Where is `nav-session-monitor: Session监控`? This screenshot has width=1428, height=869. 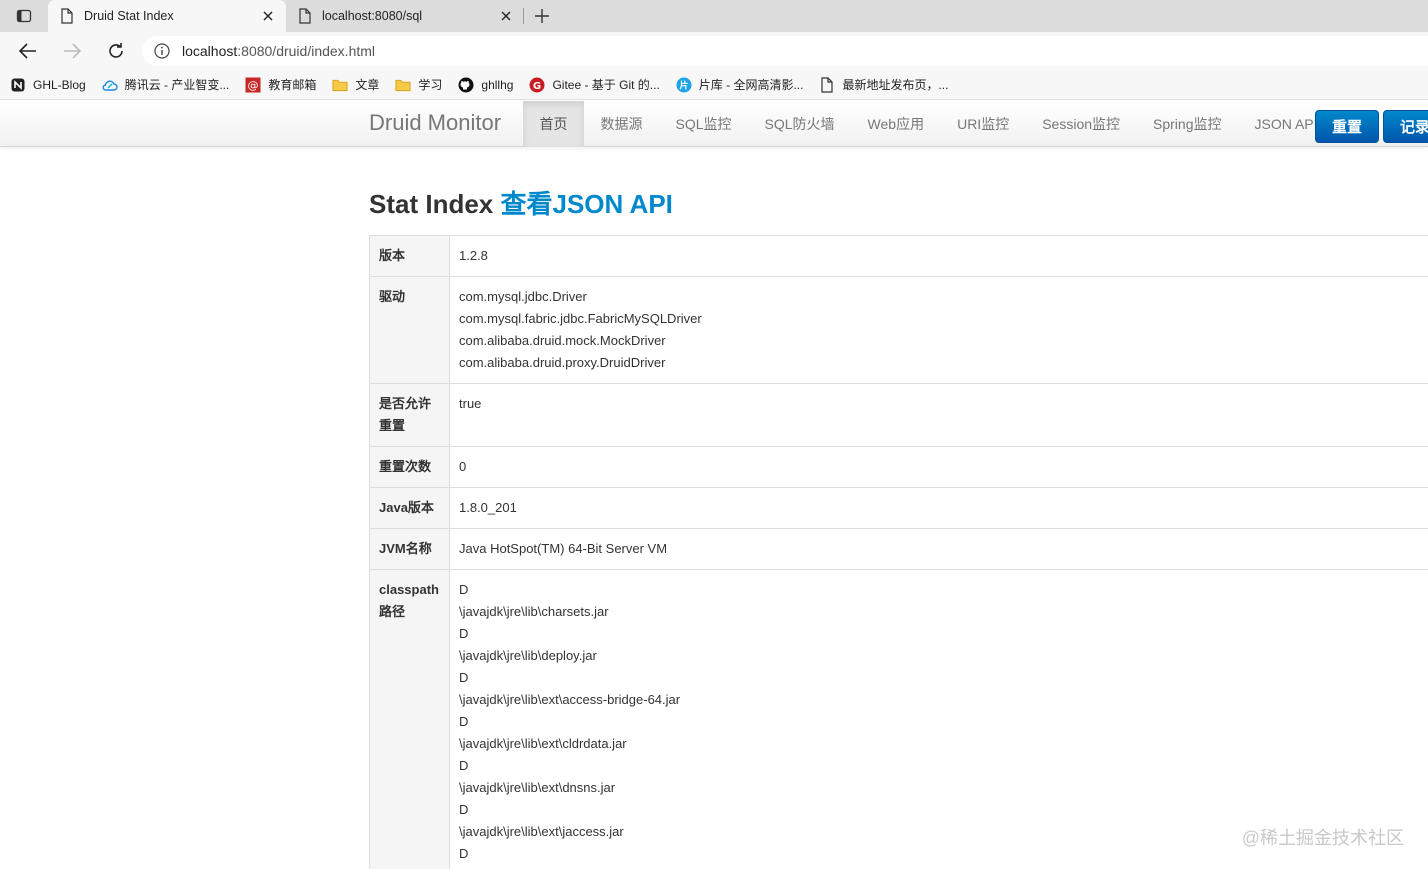 nav-session-monitor: Session监控 is located at coordinates (1081, 124).